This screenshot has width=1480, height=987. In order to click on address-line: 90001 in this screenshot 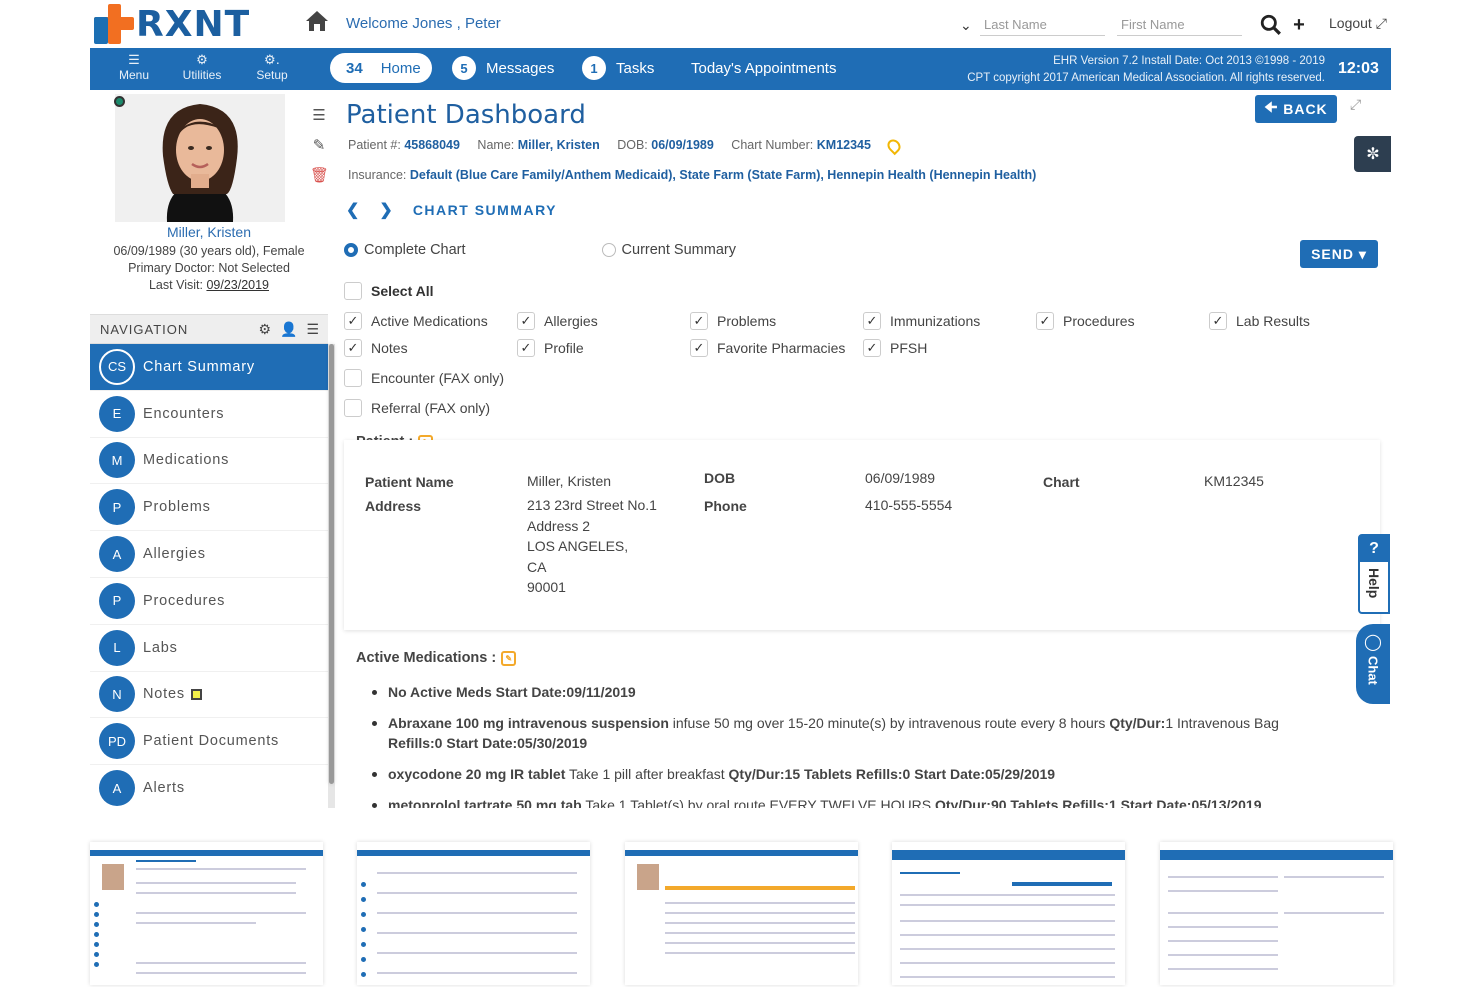, I will do `click(546, 587)`.